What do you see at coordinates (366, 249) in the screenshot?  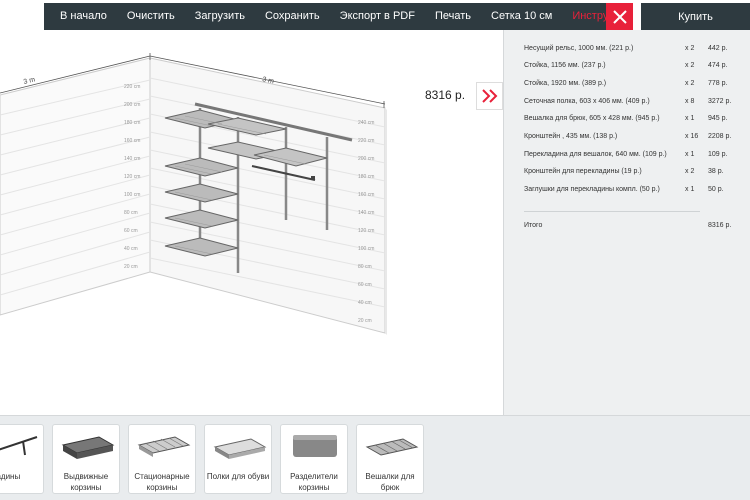 I see `right-scale-label: 100 cm` at bounding box center [366, 249].